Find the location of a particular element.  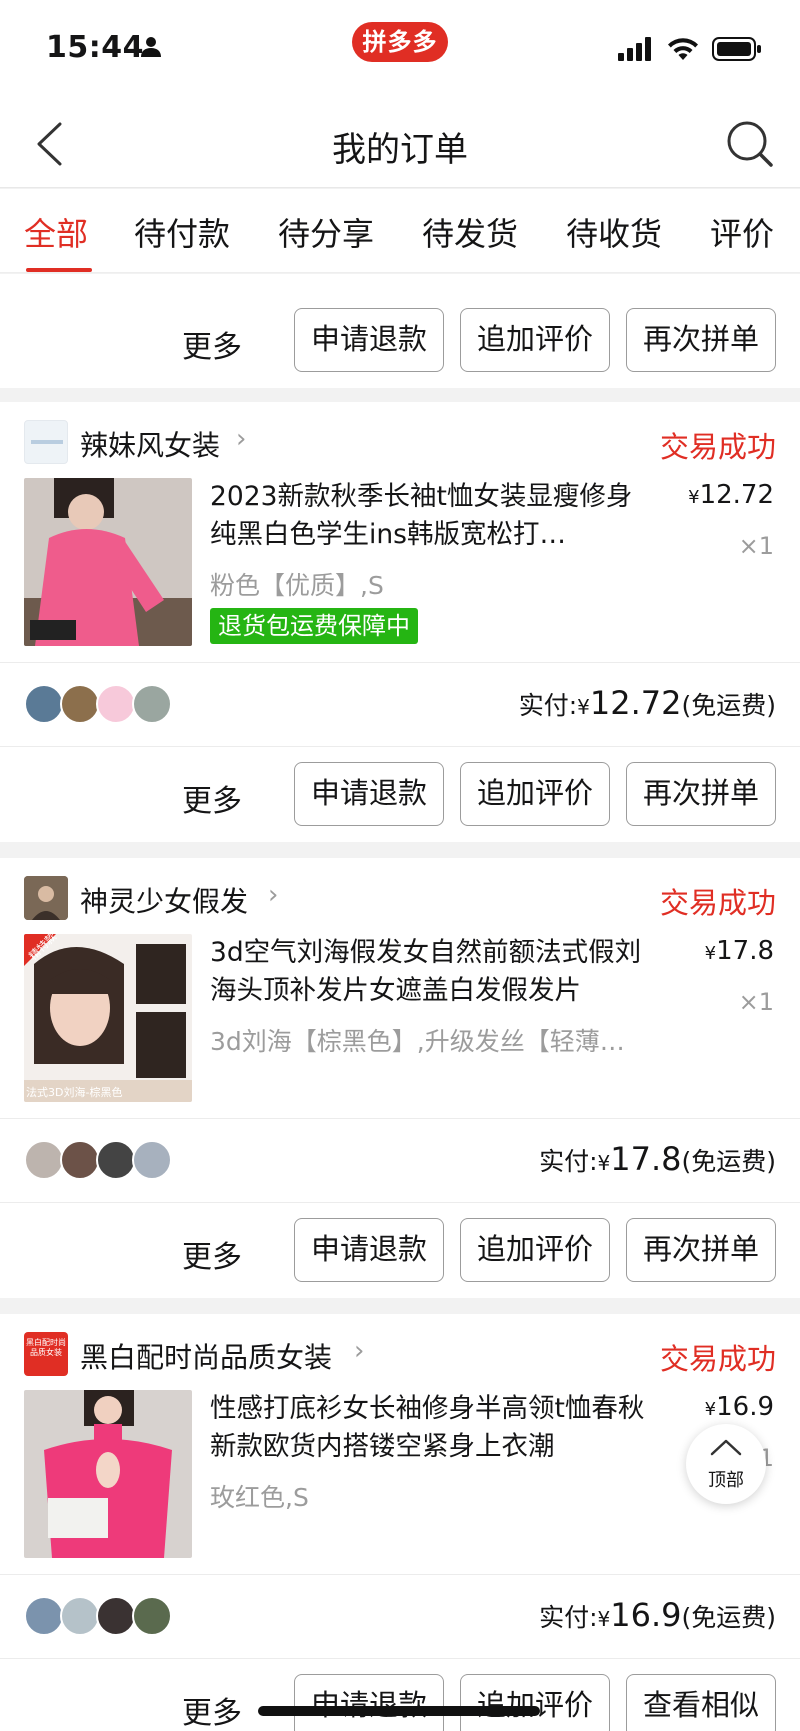

tab-to-receive: 待收货 is located at coordinates (614, 232).